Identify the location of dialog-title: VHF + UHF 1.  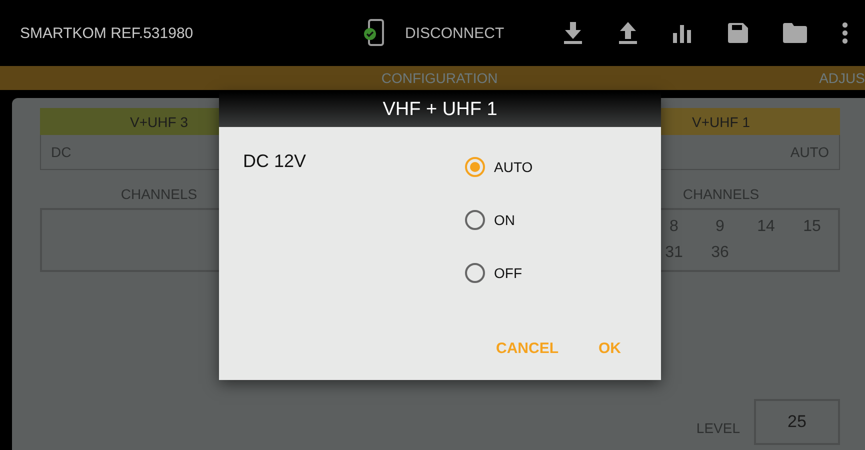
(440, 109).